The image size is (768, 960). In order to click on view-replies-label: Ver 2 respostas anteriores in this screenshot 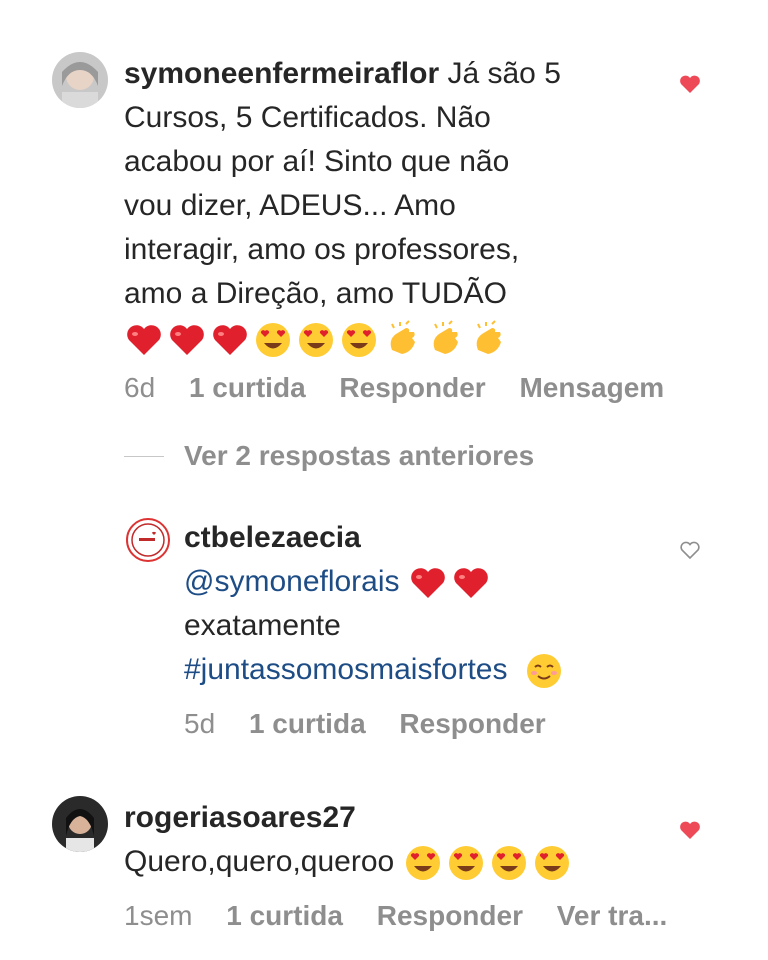, I will do `click(359, 455)`.